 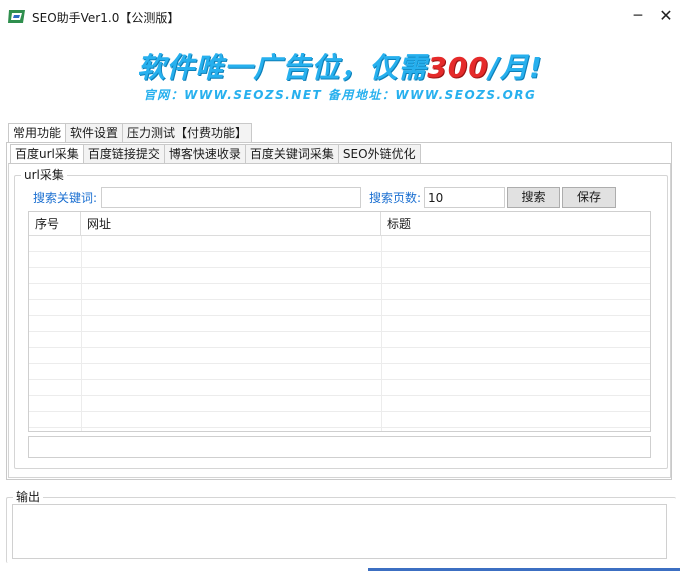 I want to click on keyword-input, so click(x=231, y=197).